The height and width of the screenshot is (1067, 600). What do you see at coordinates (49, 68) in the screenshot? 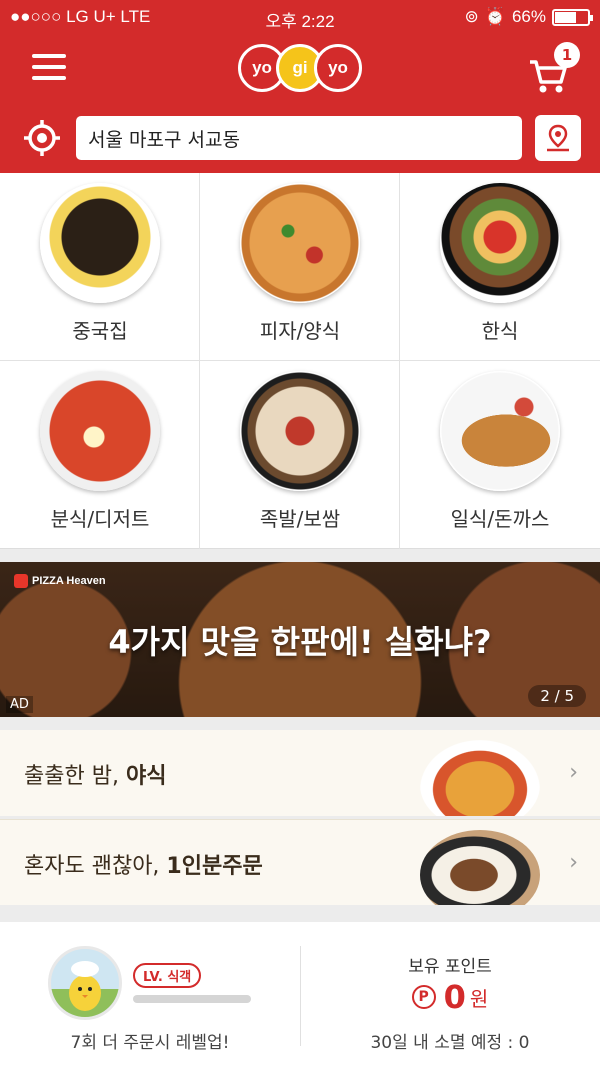
I see `menu-button` at bounding box center [49, 68].